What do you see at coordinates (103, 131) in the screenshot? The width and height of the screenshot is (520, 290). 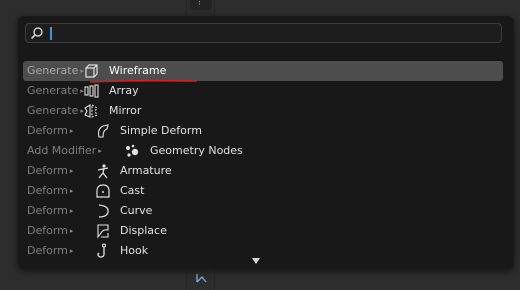 I see `simple-deform-icon` at bounding box center [103, 131].